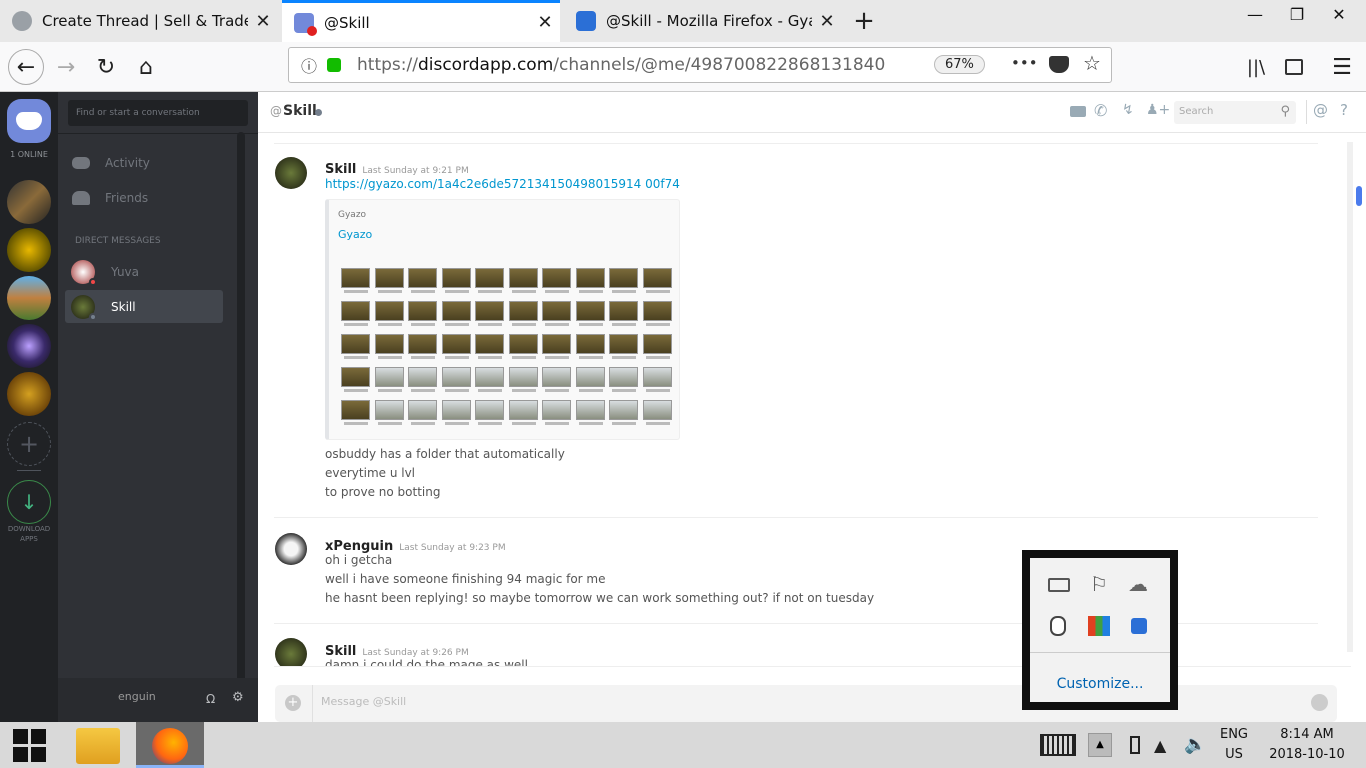 The image size is (1366, 768). Describe the element at coordinates (1255, 14) in the screenshot. I see `minimize-button: —` at that location.